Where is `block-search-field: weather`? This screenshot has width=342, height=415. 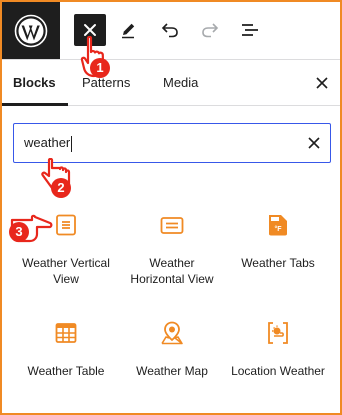
block-search-field: weather is located at coordinates (172, 143).